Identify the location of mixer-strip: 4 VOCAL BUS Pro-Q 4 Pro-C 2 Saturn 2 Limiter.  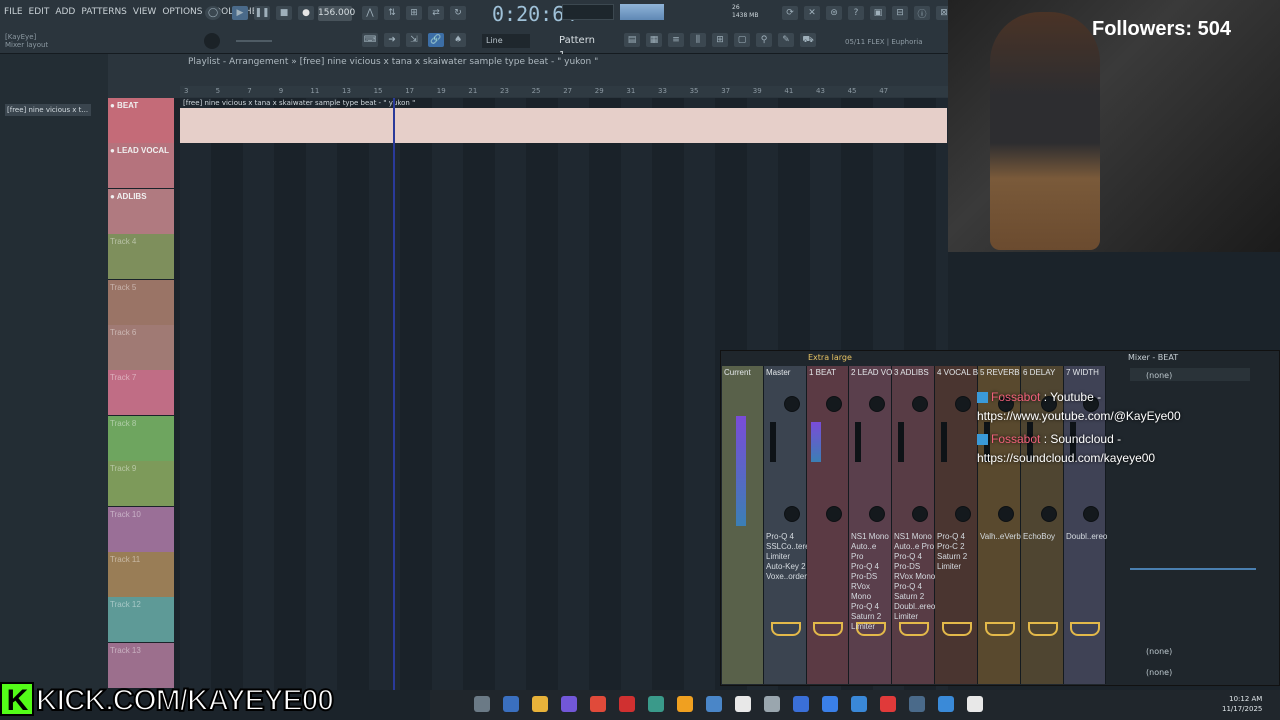
(962, 525).